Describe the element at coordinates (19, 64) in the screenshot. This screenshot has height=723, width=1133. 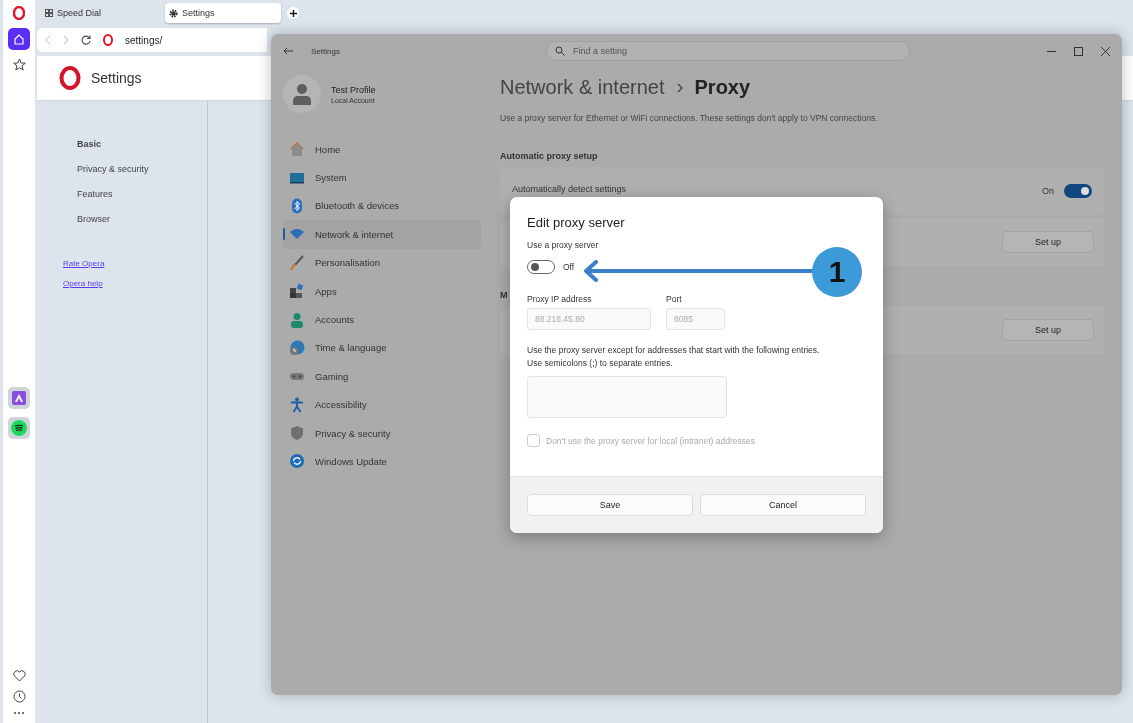
I see `star-icon` at that location.